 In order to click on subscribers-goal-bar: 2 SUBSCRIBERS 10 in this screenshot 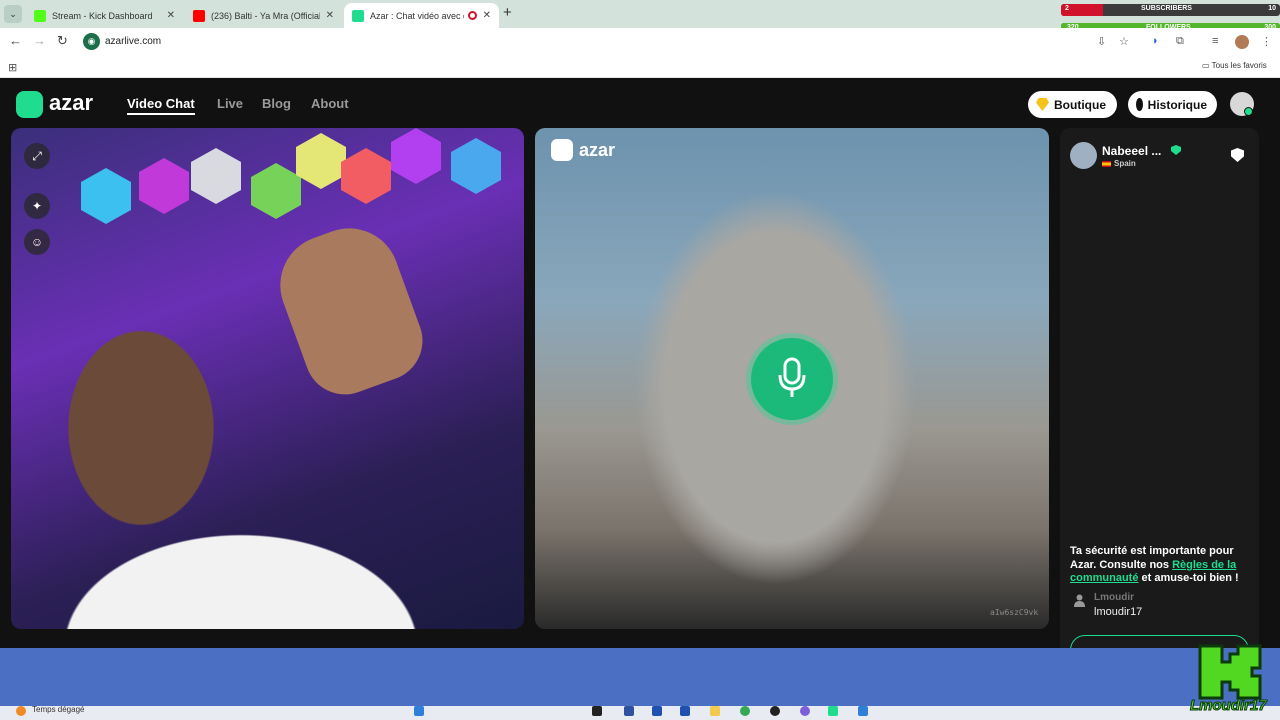, I will do `click(1170, 10)`.